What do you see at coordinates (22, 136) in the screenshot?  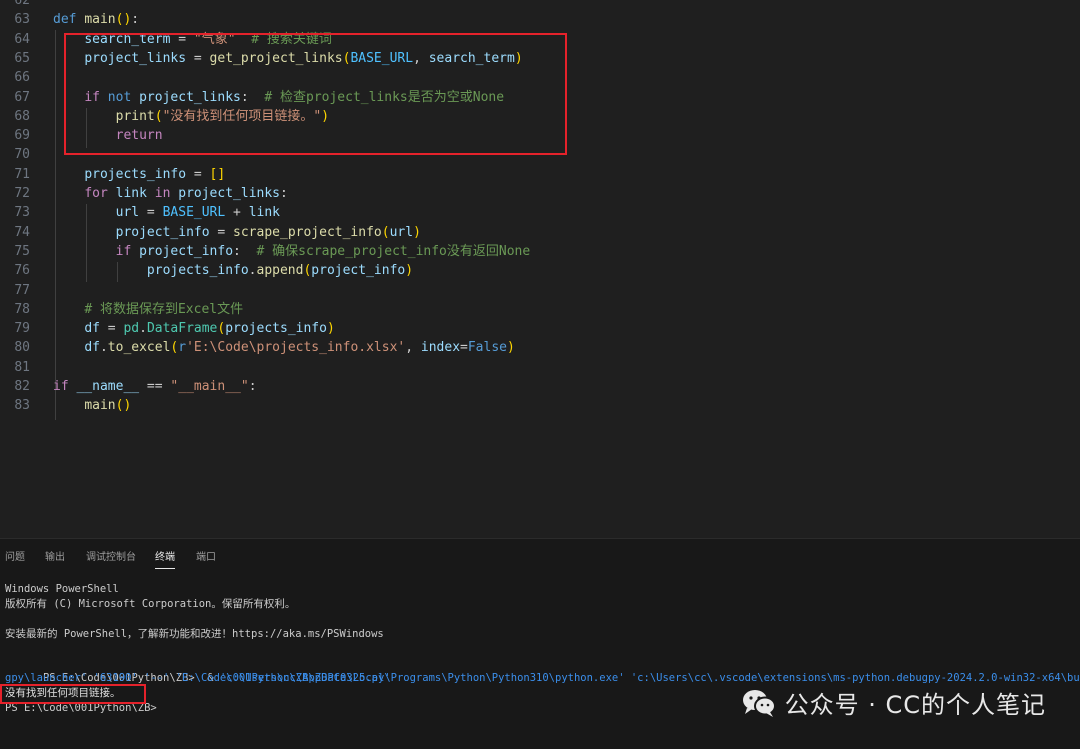 I see `line-number: 69` at bounding box center [22, 136].